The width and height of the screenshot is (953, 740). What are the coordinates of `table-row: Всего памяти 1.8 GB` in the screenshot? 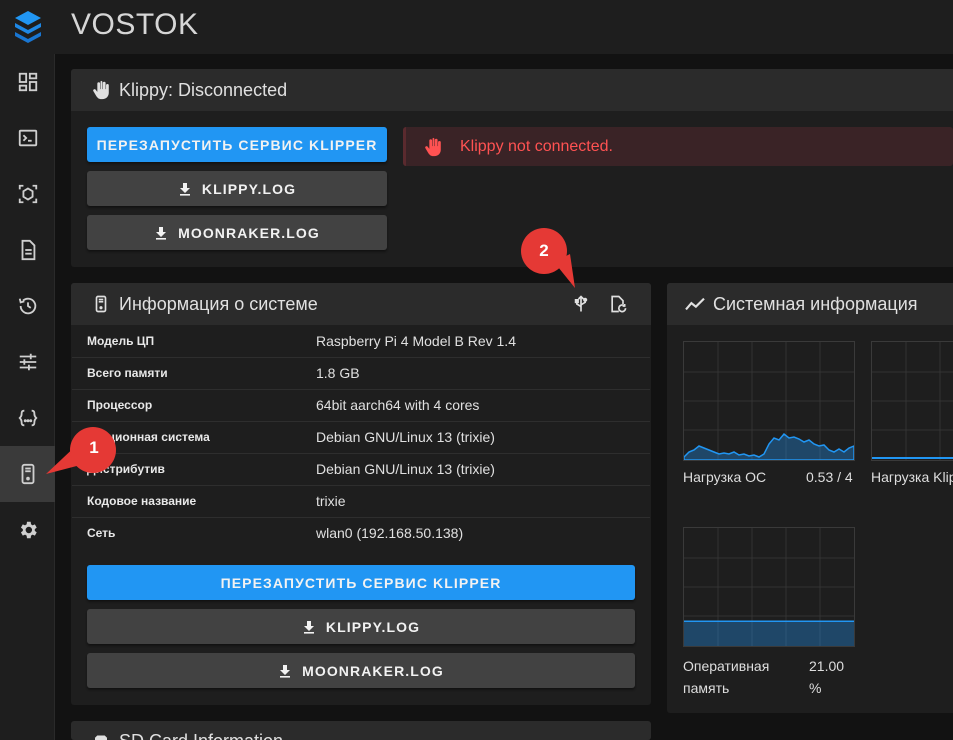 It's located at (361, 373).